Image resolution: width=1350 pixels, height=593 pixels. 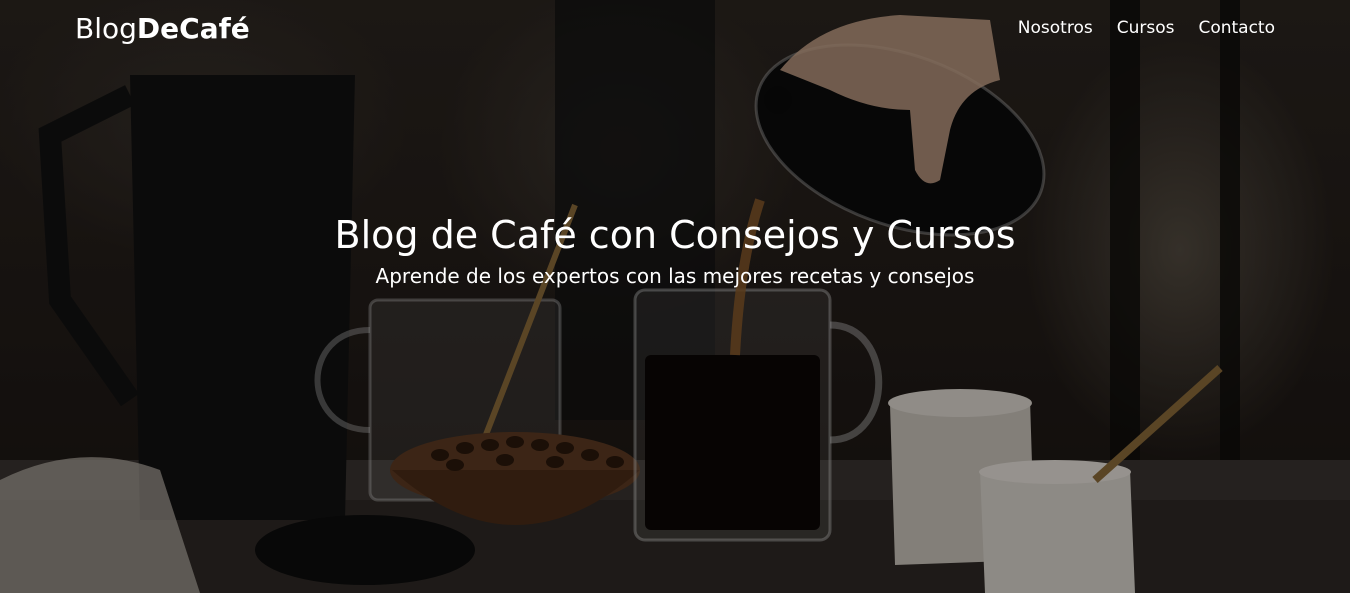 I want to click on site-logo: BlogDeCafé, so click(x=162, y=28).